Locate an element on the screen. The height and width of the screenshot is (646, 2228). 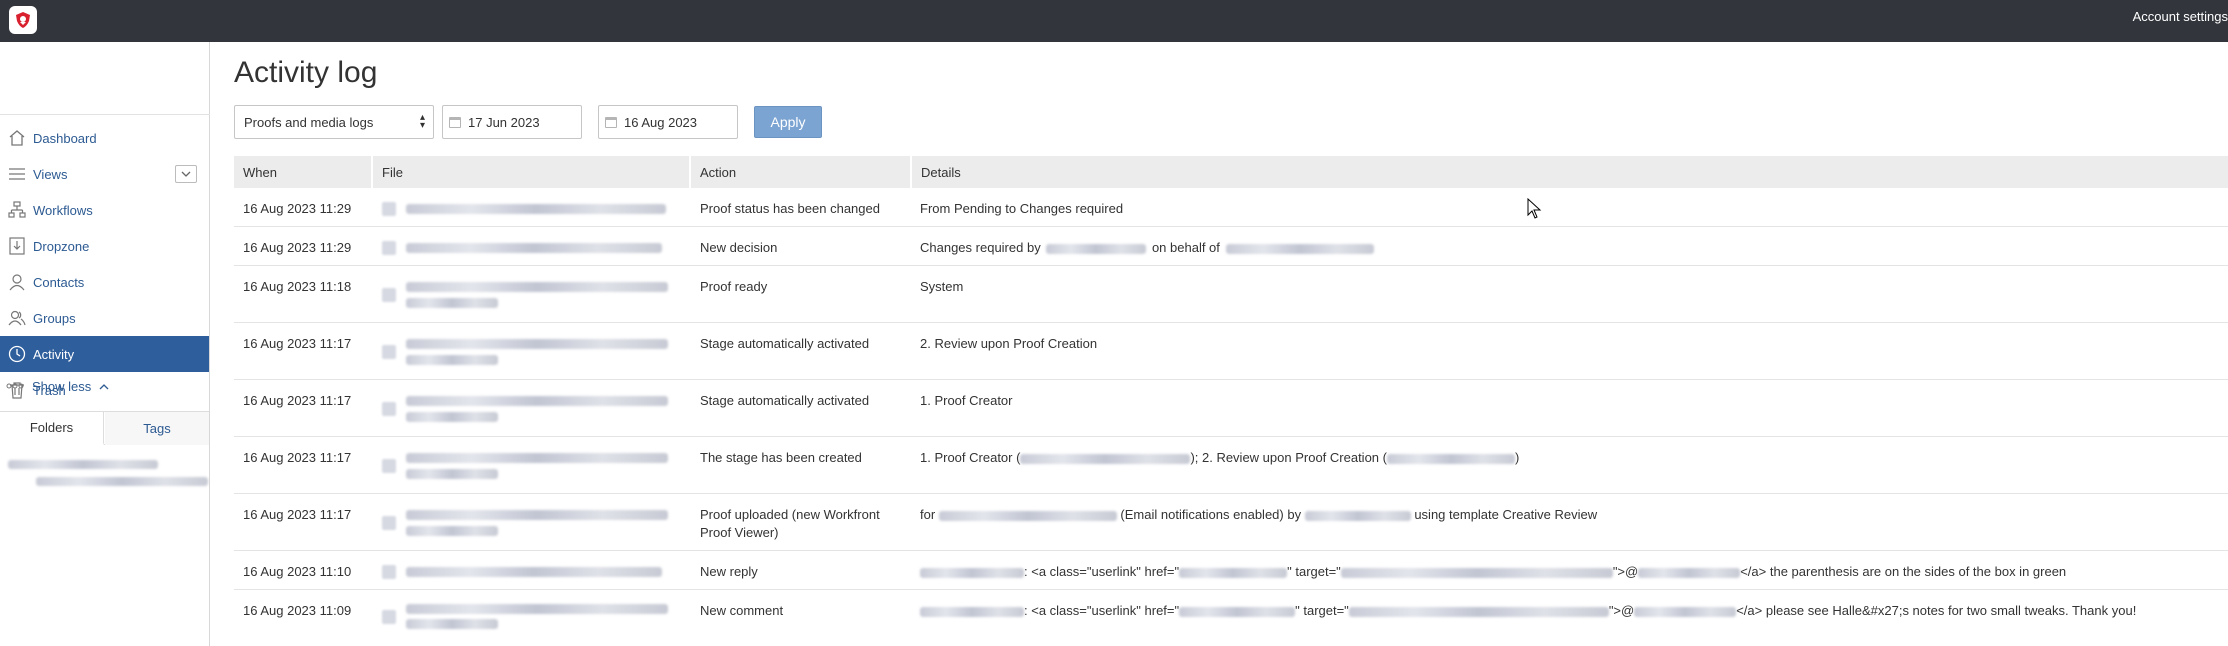
cell-action: Proof status has been changed is located at coordinates (790, 208).